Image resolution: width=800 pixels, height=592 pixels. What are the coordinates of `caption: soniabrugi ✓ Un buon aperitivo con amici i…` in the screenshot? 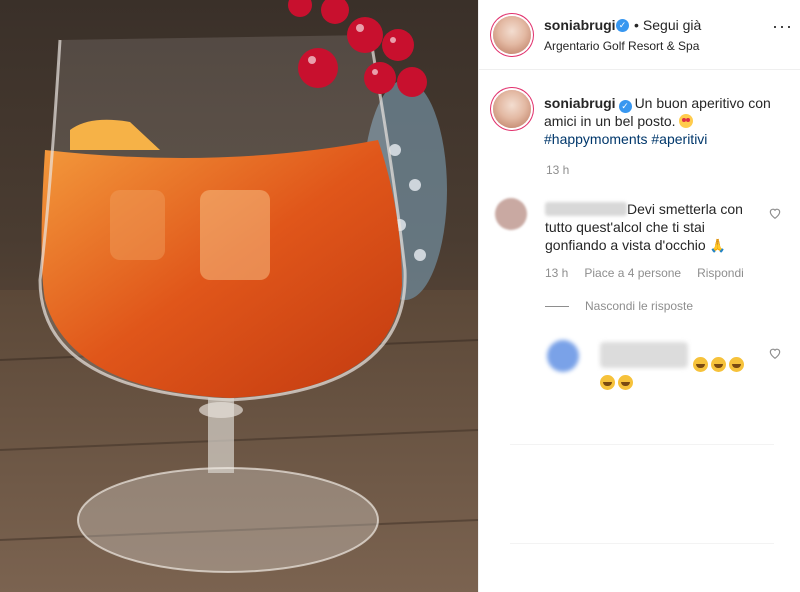 It's located at (664, 121).